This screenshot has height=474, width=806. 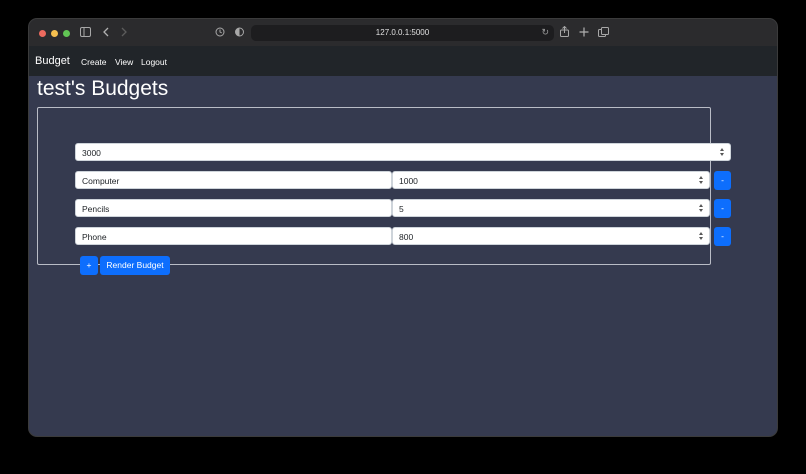 I want to click on reload-icon: ↻, so click(x=545, y=32).